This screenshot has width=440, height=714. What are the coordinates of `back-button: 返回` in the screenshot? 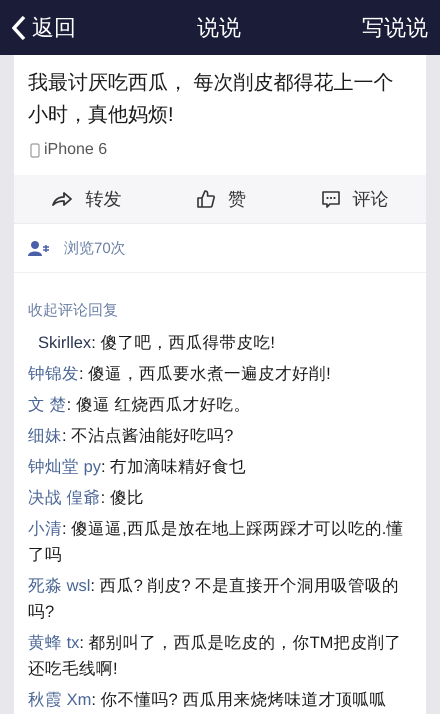 It's located at (44, 27).